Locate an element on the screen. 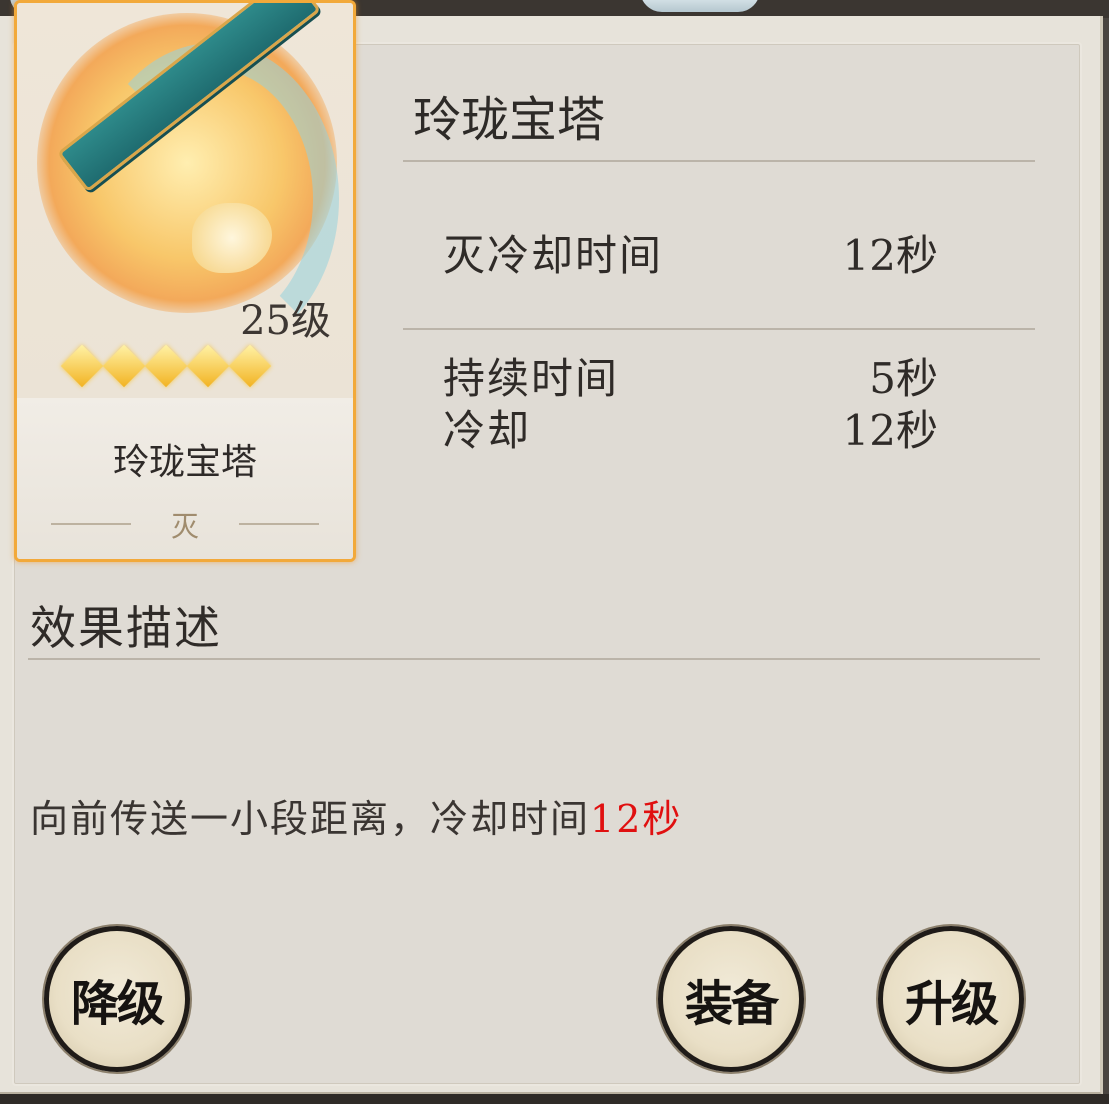 The image size is (1109, 1104). card-name: 玲珑宝塔 is located at coordinates (184, 462).